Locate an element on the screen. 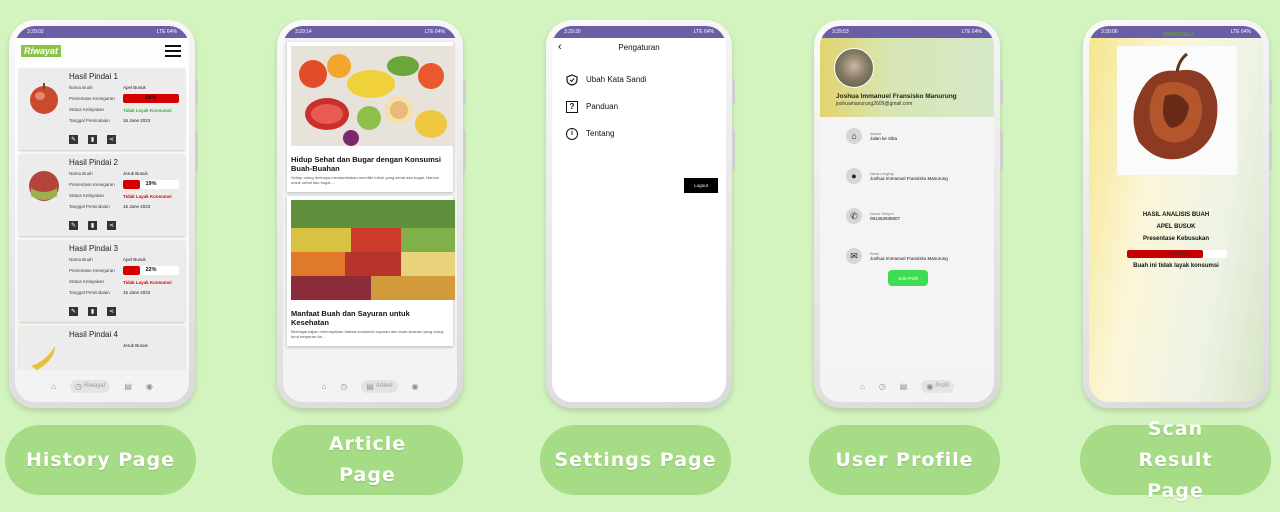 The height and width of the screenshot is (512, 1280). caption-article: Article Page is located at coordinates (367, 460).